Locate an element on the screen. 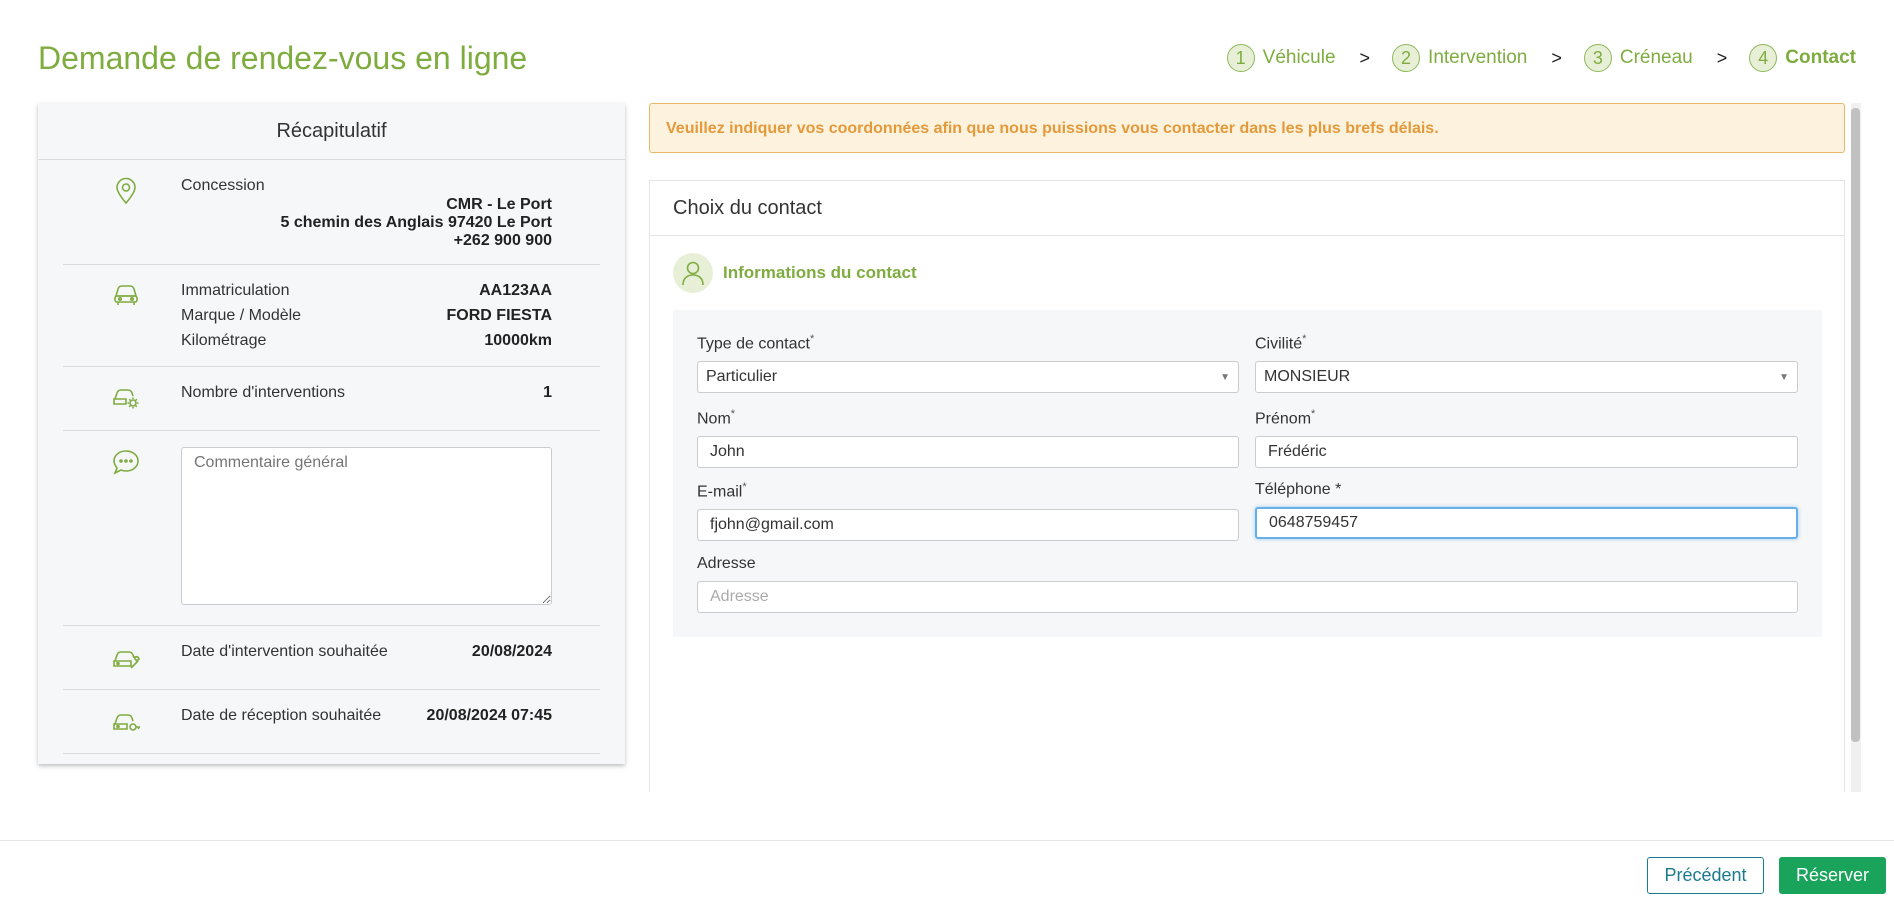  car-key-icon is located at coordinates (126, 721).